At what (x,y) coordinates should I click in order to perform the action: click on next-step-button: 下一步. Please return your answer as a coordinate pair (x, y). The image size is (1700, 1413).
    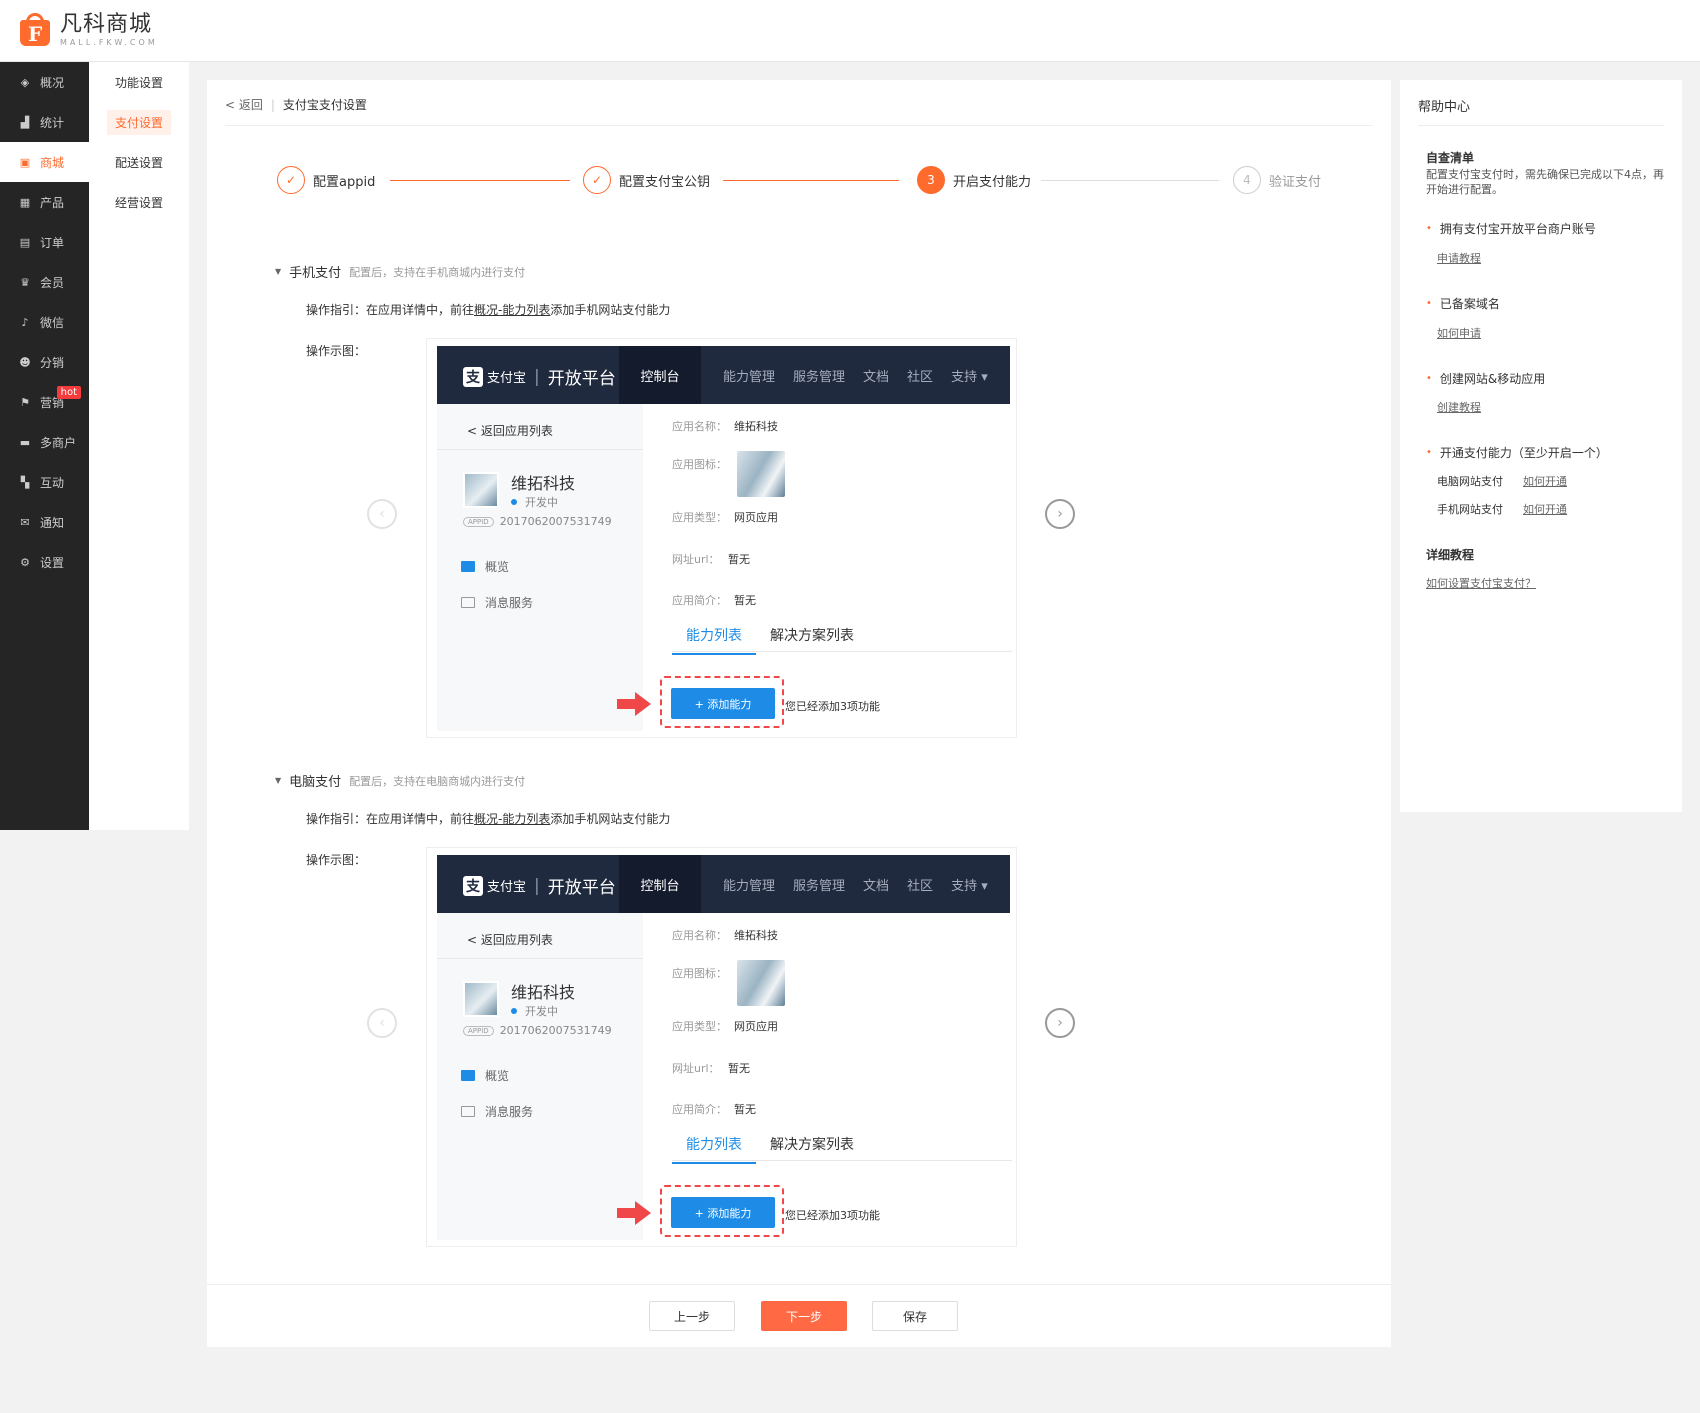
    Looking at the image, I should click on (804, 1316).